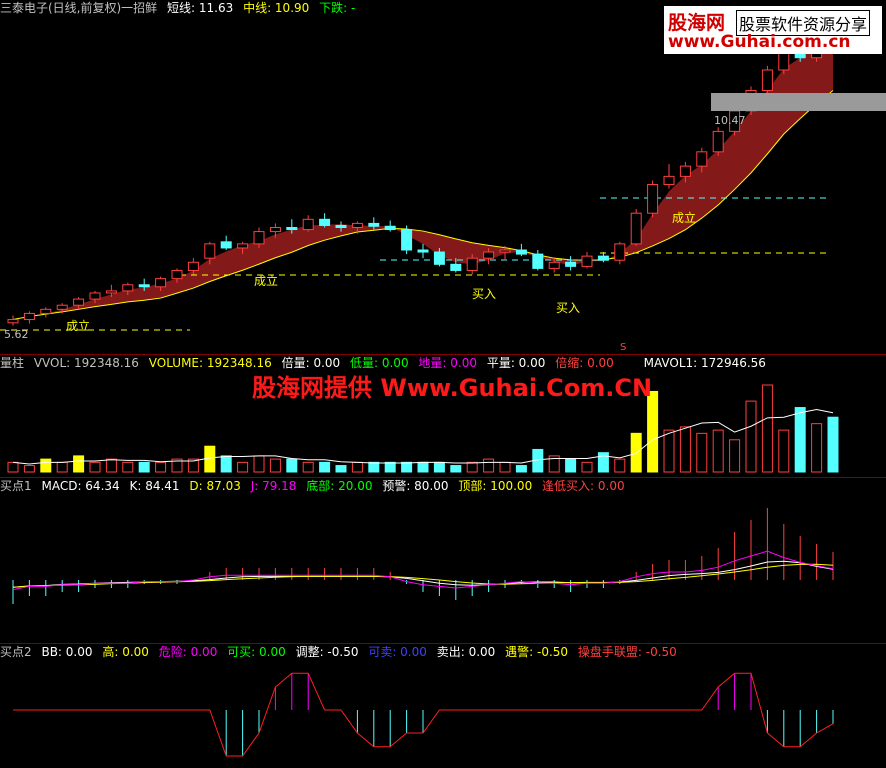 The height and width of the screenshot is (768, 886). Describe the element at coordinates (484, 294) in the screenshot. I see `buy-label-1: 买入` at that location.